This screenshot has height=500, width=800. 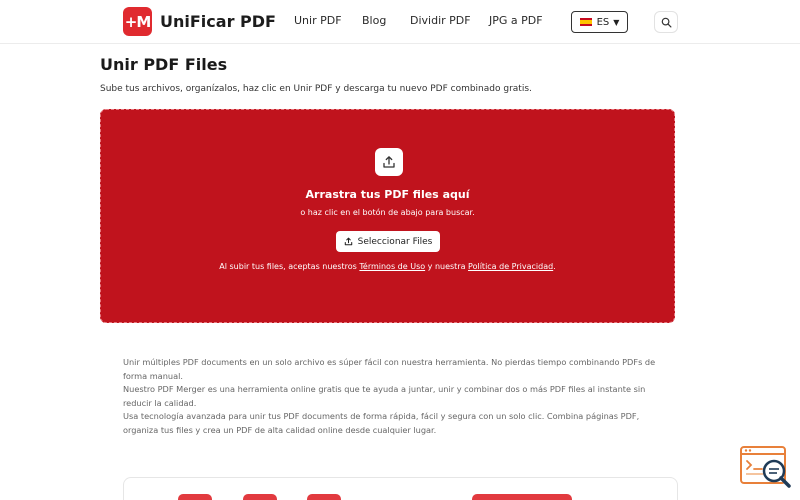 I want to click on brand-name: UniFicar PDF, so click(x=218, y=21).